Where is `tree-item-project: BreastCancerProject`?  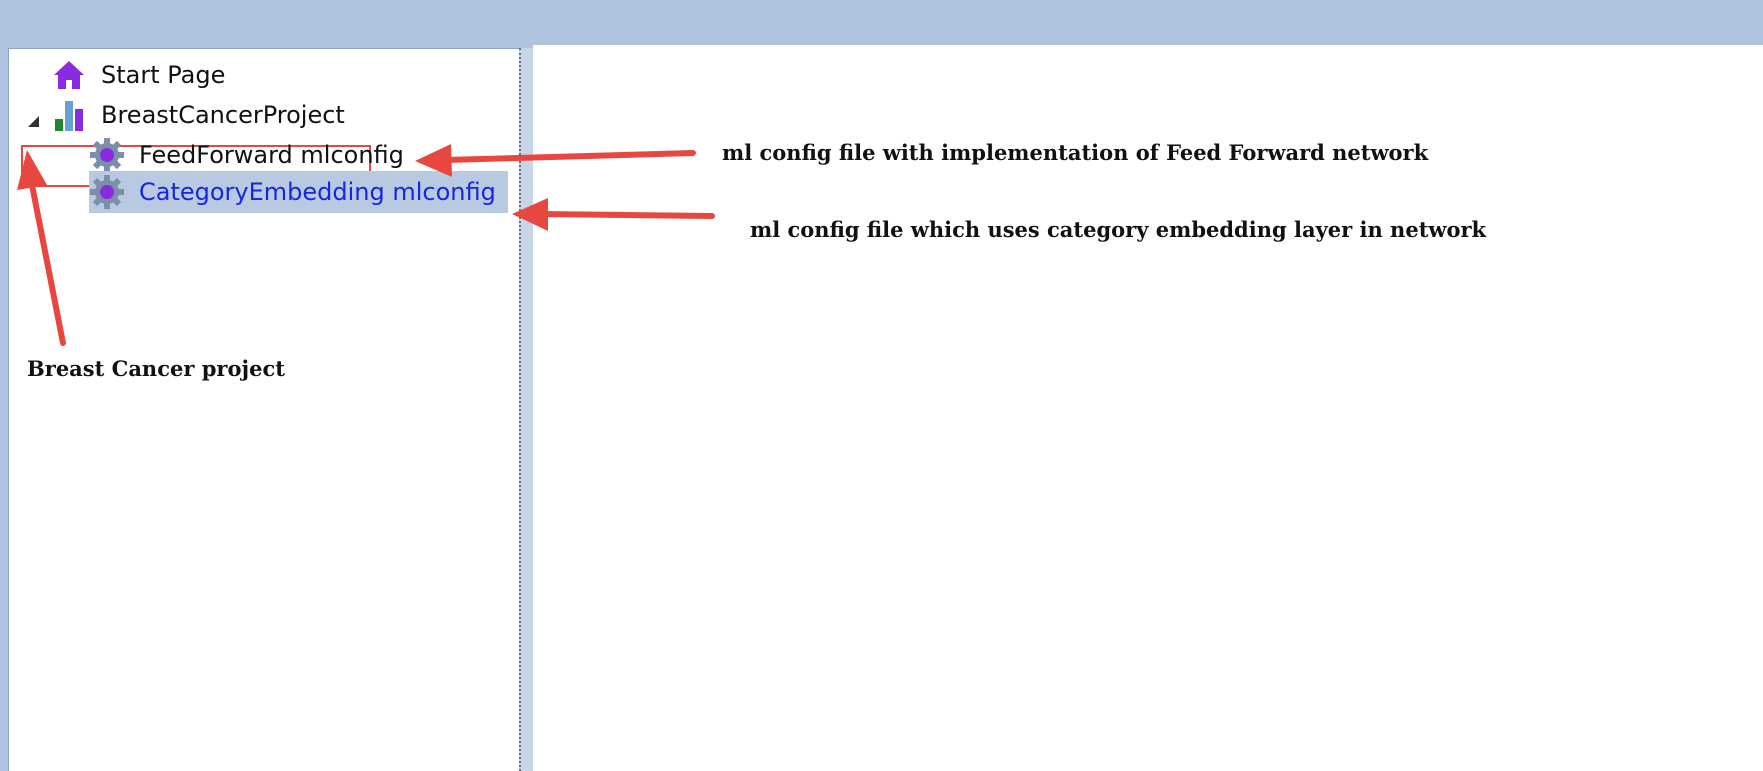
tree-item-project: BreastCancerProject is located at coordinates (198, 115).